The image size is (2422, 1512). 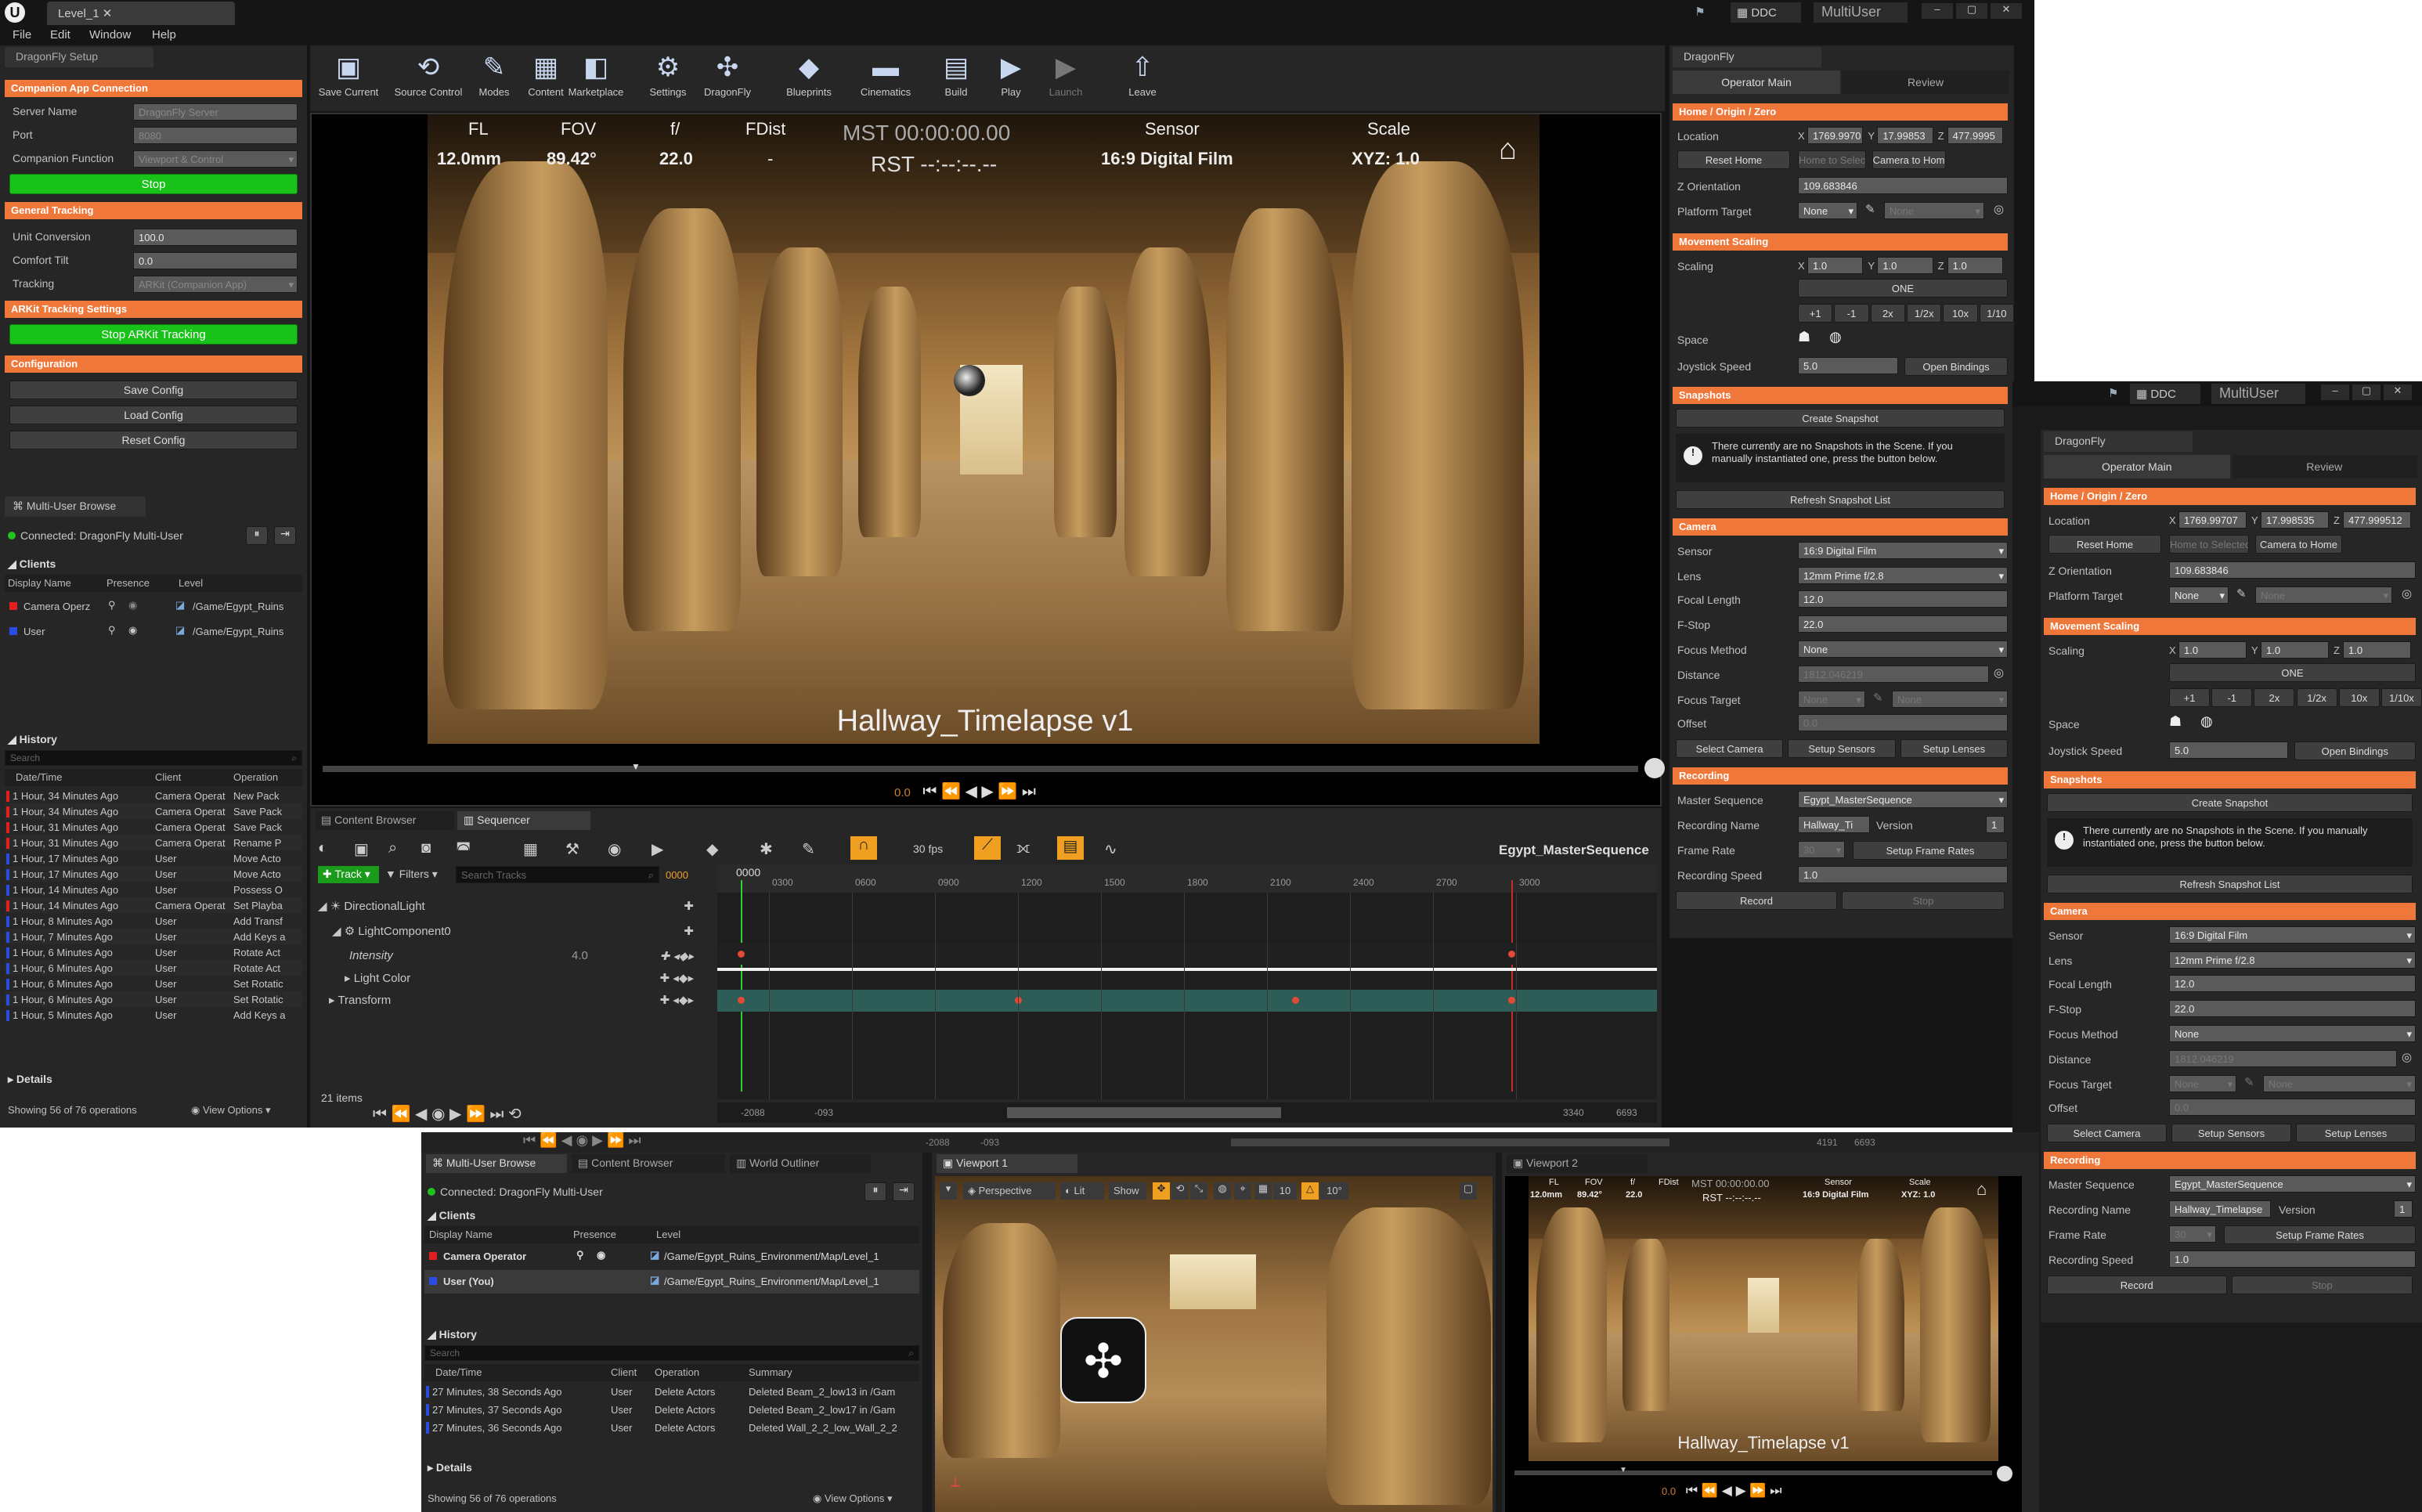 What do you see at coordinates (580, 955) in the screenshot?
I see `intensity-value: 4.0` at bounding box center [580, 955].